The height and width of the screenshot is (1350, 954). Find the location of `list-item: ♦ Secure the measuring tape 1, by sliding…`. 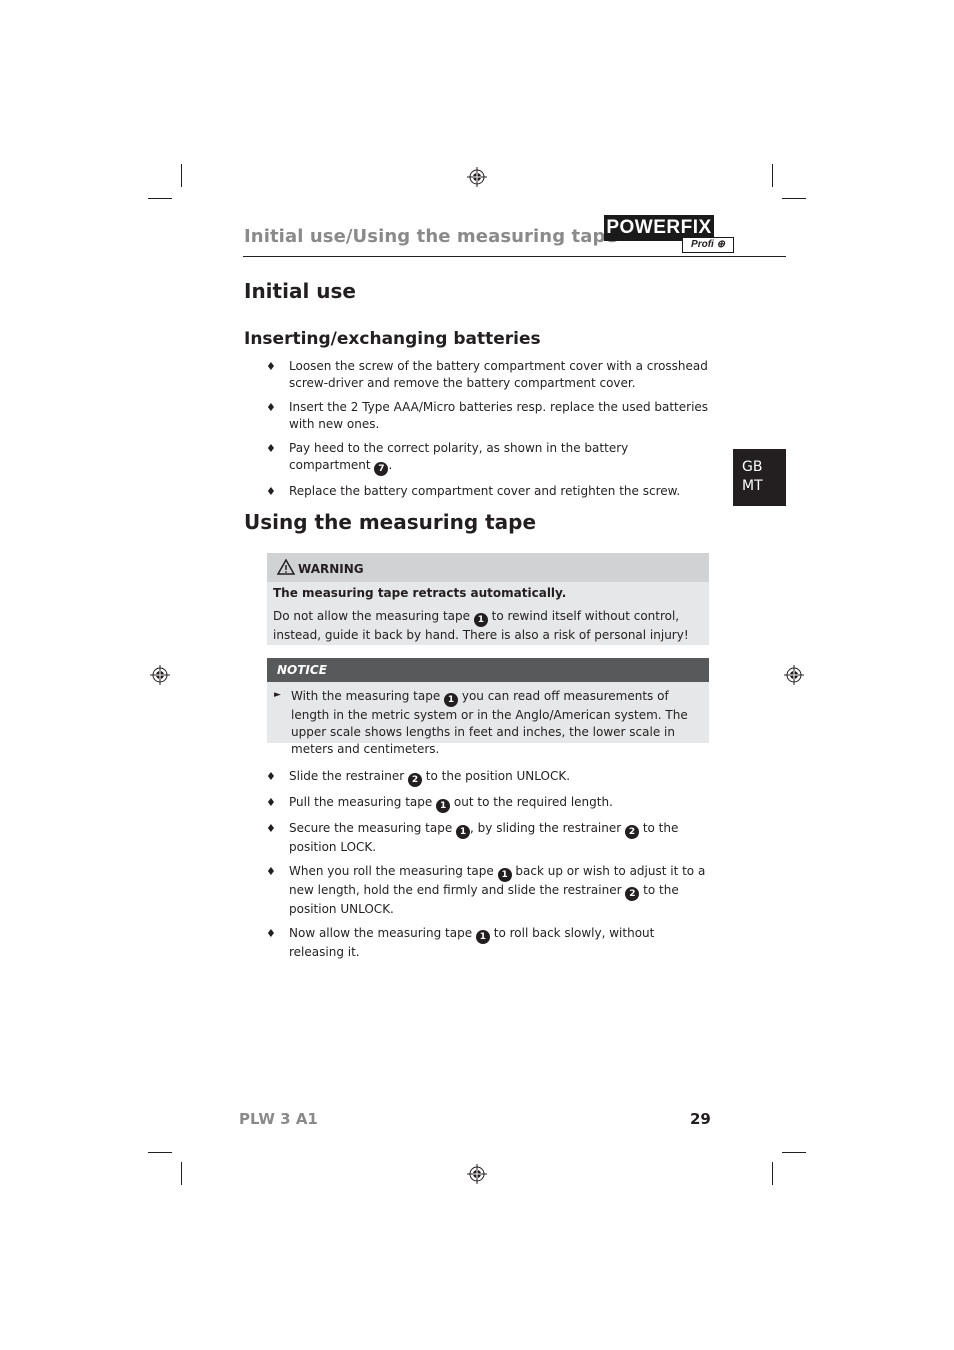

list-item: ♦ Secure the measuring tape 1, by sliding… is located at coordinates (472, 837).